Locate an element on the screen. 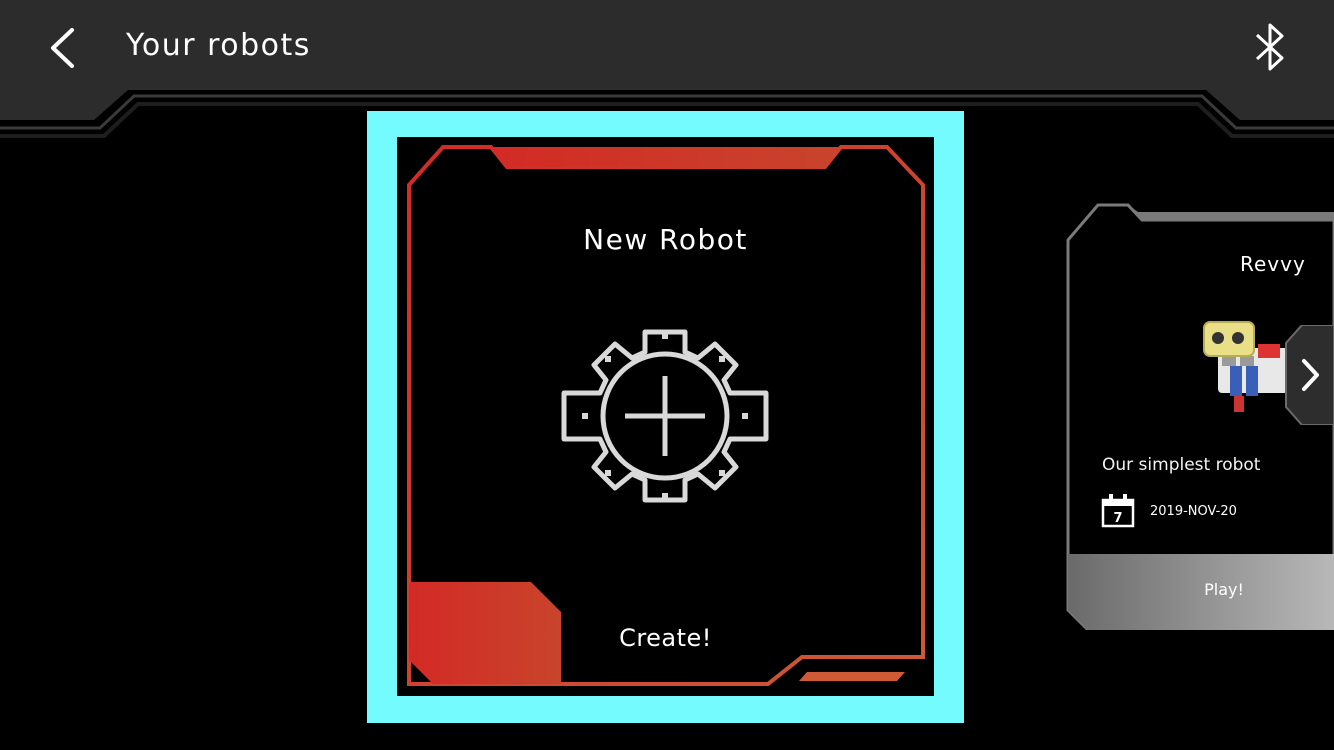 Image resolution: width=1334 pixels, height=750 pixels. chevron-right-icon is located at coordinates (1309, 375).